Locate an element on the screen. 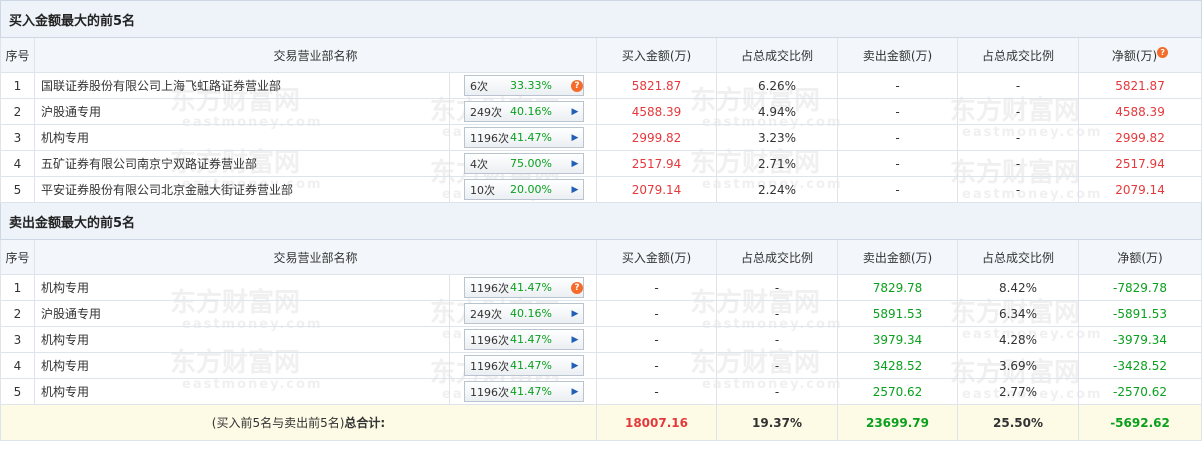 This screenshot has width=1202, height=453. row-idx: 3 is located at coordinates (17, 137).